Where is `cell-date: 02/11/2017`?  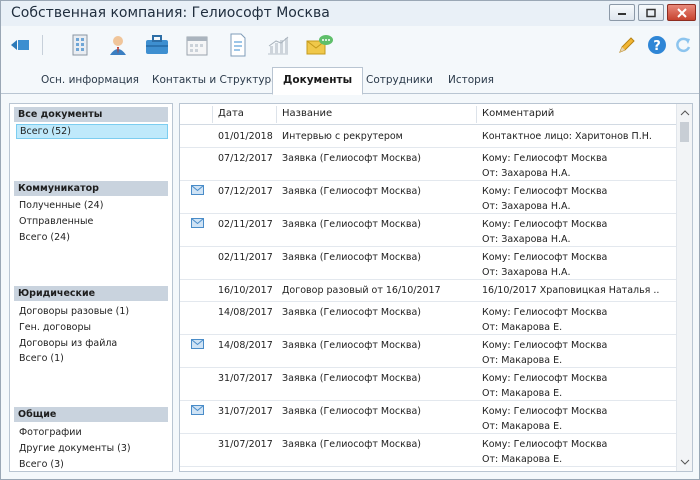 cell-date: 02/11/2017 is located at coordinates (245, 257).